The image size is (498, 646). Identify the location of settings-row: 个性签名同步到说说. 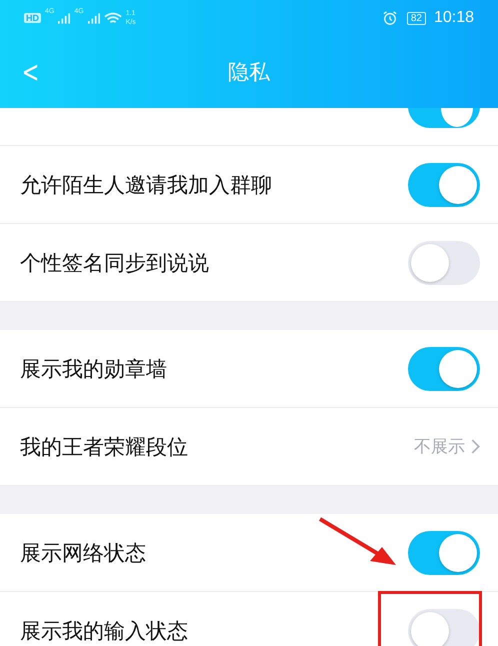
(249, 263).